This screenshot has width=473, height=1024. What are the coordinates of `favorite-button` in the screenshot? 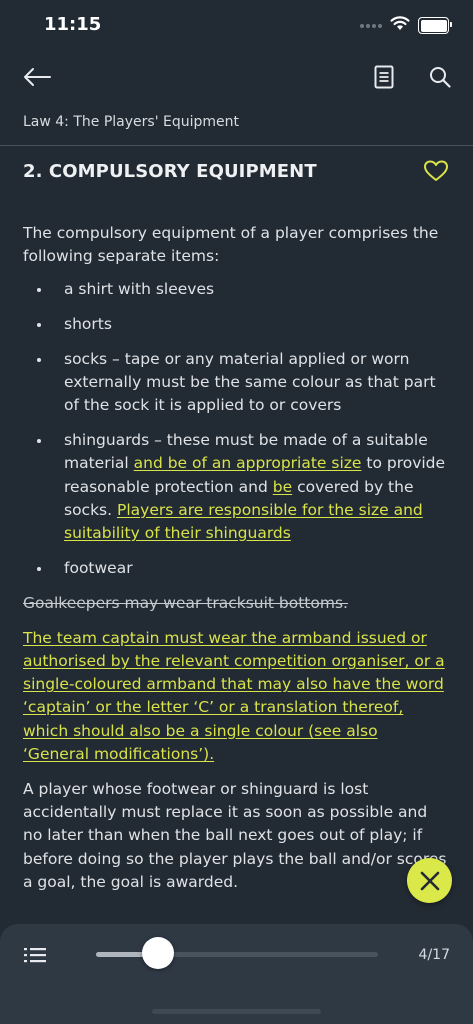 It's located at (436, 171).